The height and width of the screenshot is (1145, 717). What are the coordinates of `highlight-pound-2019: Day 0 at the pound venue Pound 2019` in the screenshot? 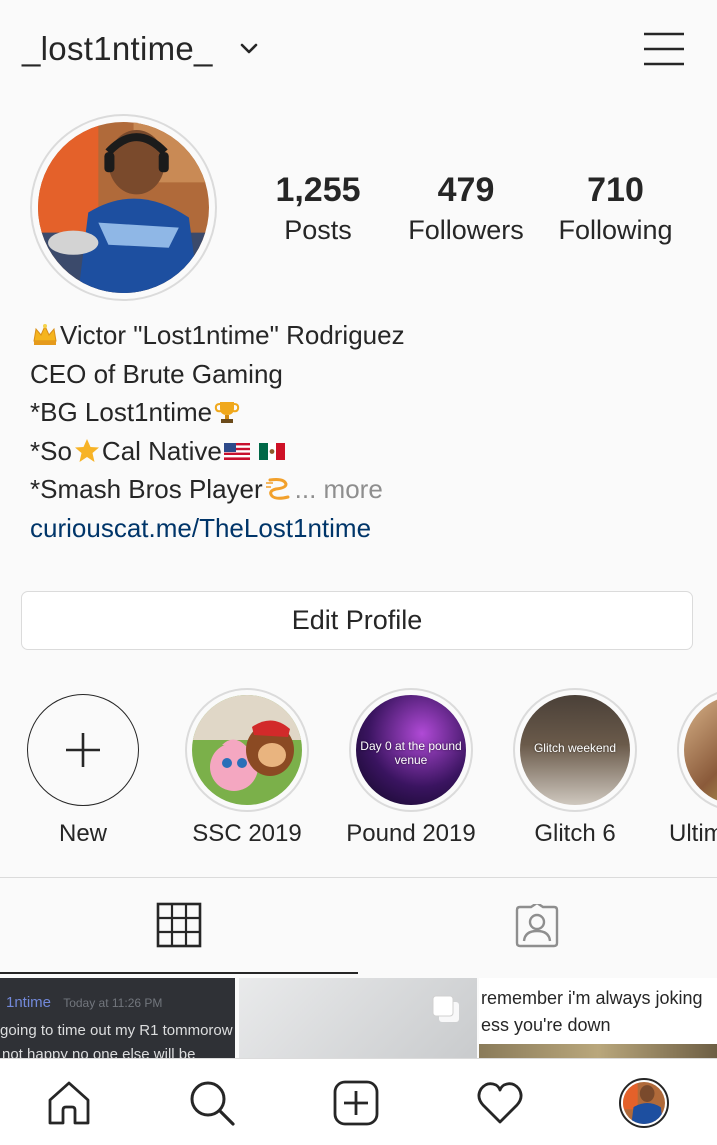 It's located at (411, 768).